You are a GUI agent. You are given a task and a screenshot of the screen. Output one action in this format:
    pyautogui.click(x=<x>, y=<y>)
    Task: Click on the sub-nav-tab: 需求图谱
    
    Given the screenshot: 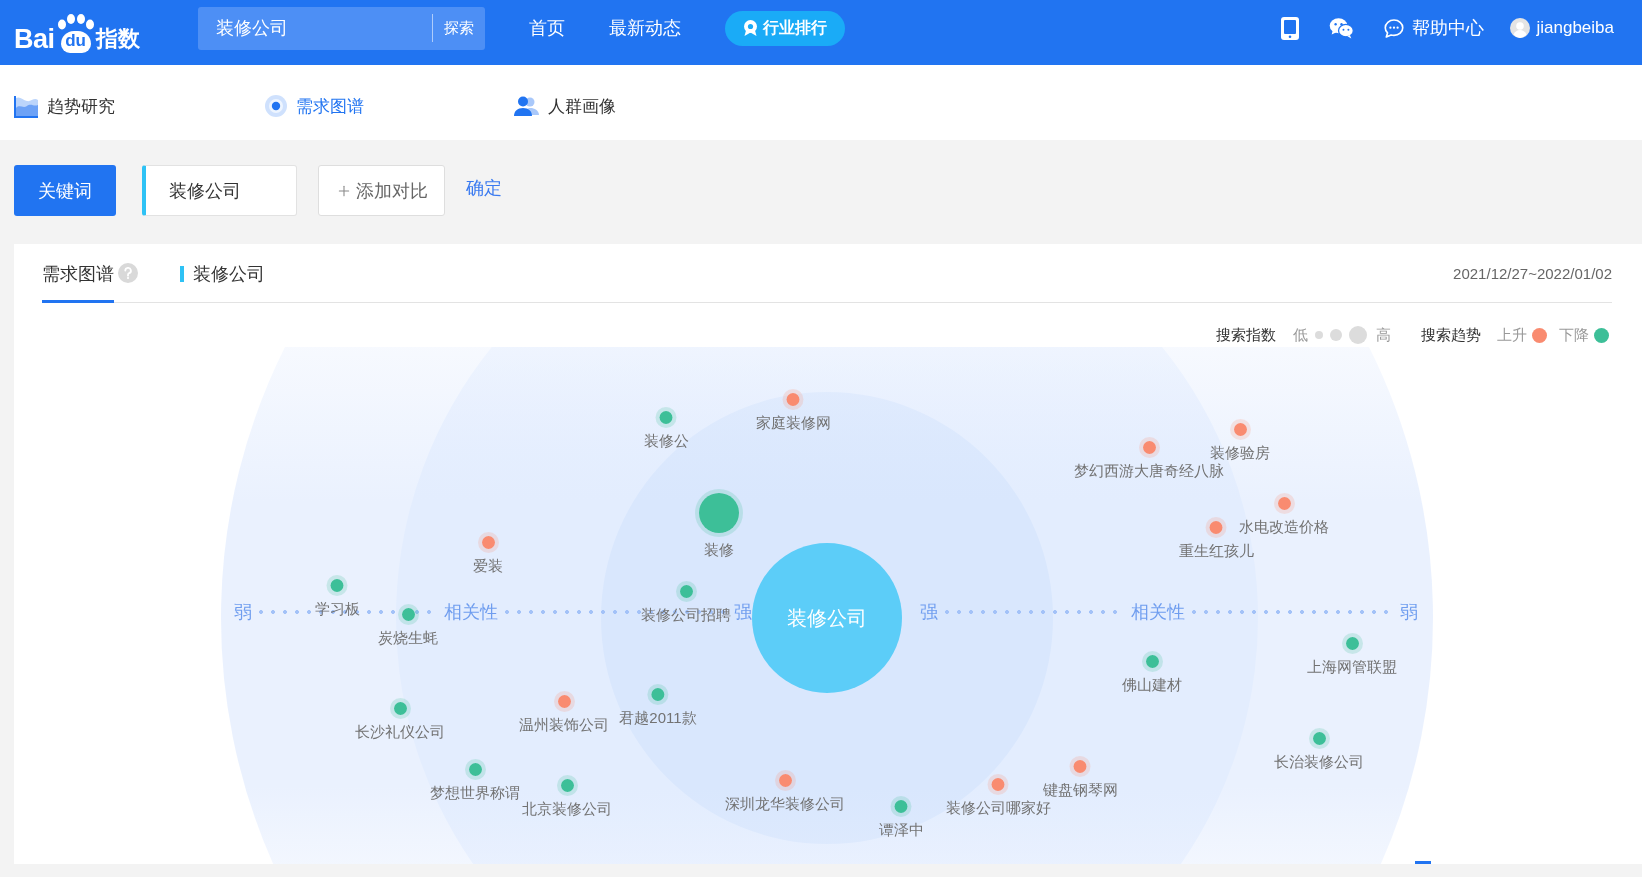 What is the action you would take?
    pyautogui.click(x=314, y=106)
    